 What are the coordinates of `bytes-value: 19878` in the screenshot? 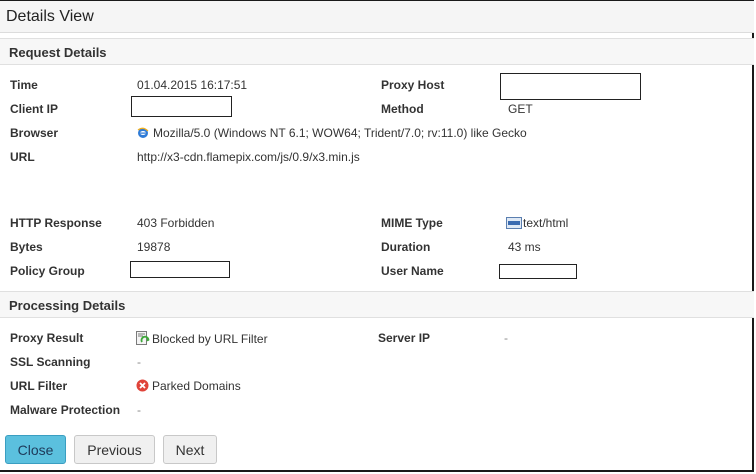 It's located at (154, 247).